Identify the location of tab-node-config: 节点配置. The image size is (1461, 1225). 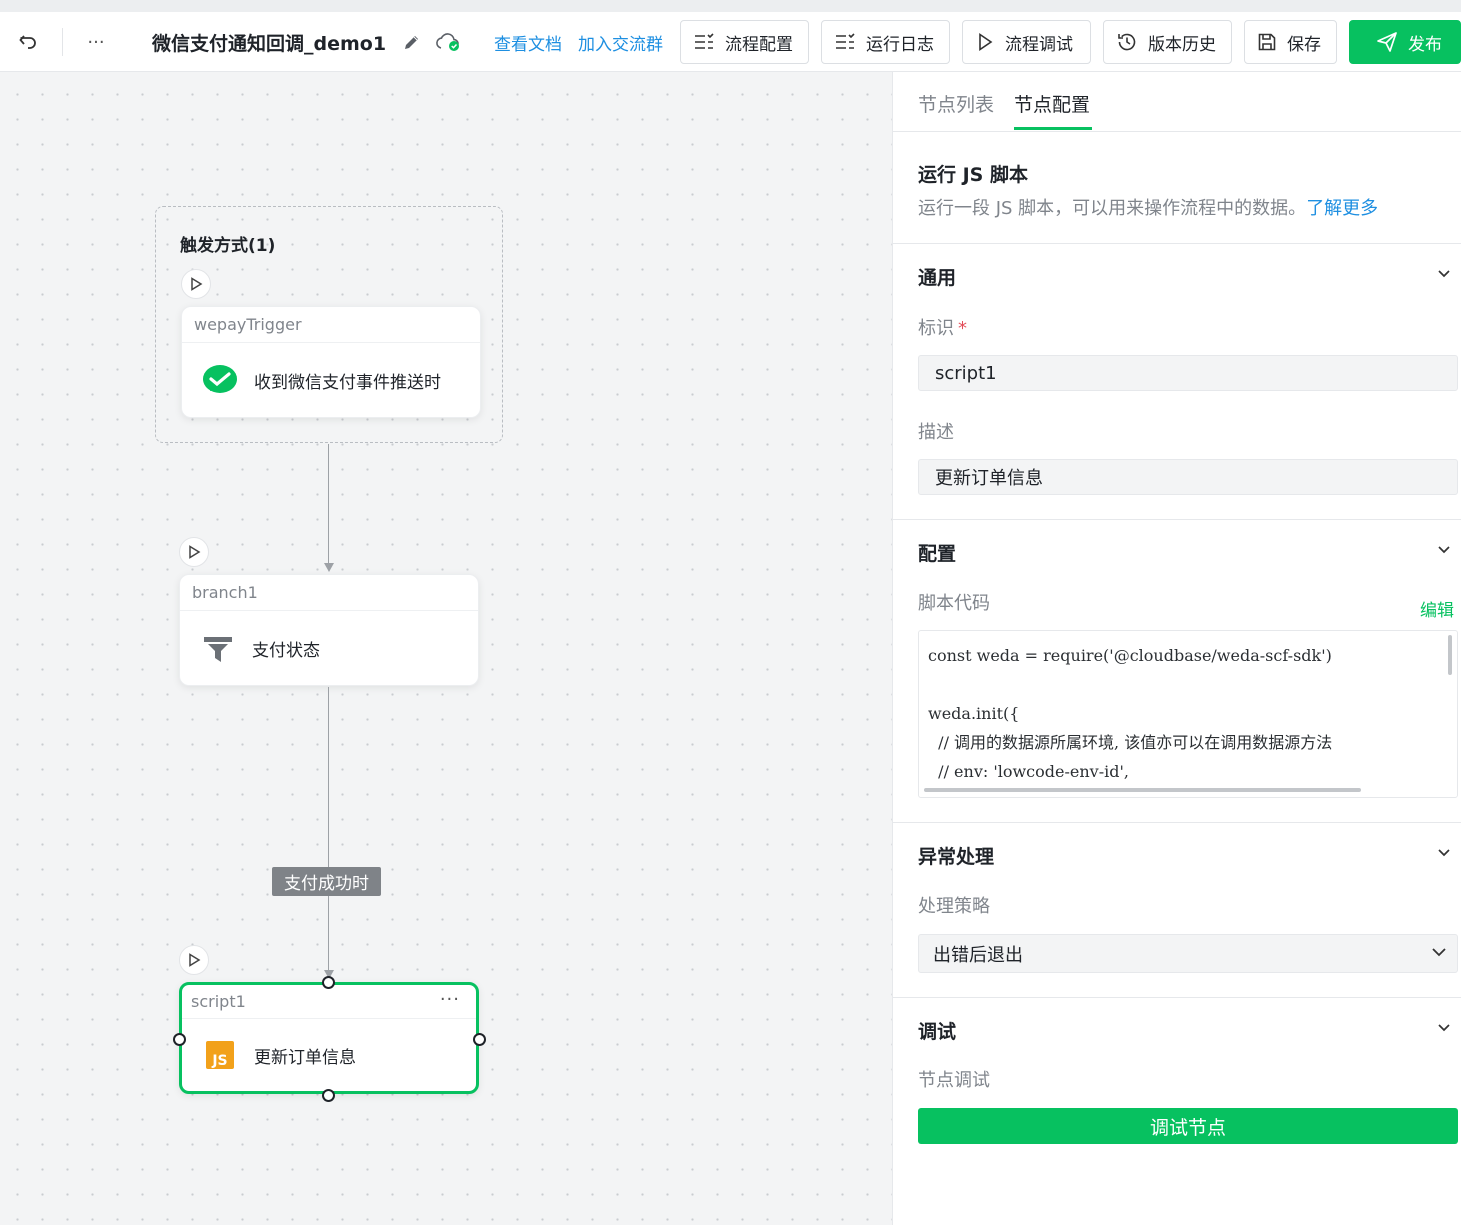
(1052, 103).